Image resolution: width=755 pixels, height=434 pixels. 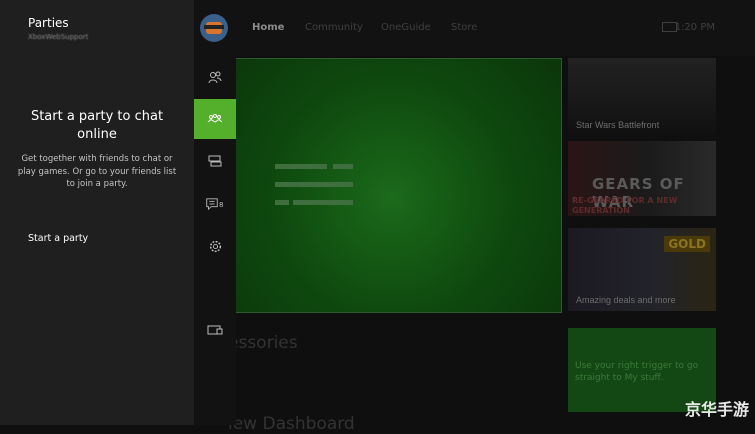 What do you see at coordinates (212, 204) in the screenshot?
I see `notifications-icon` at bounding box center [212, 204].